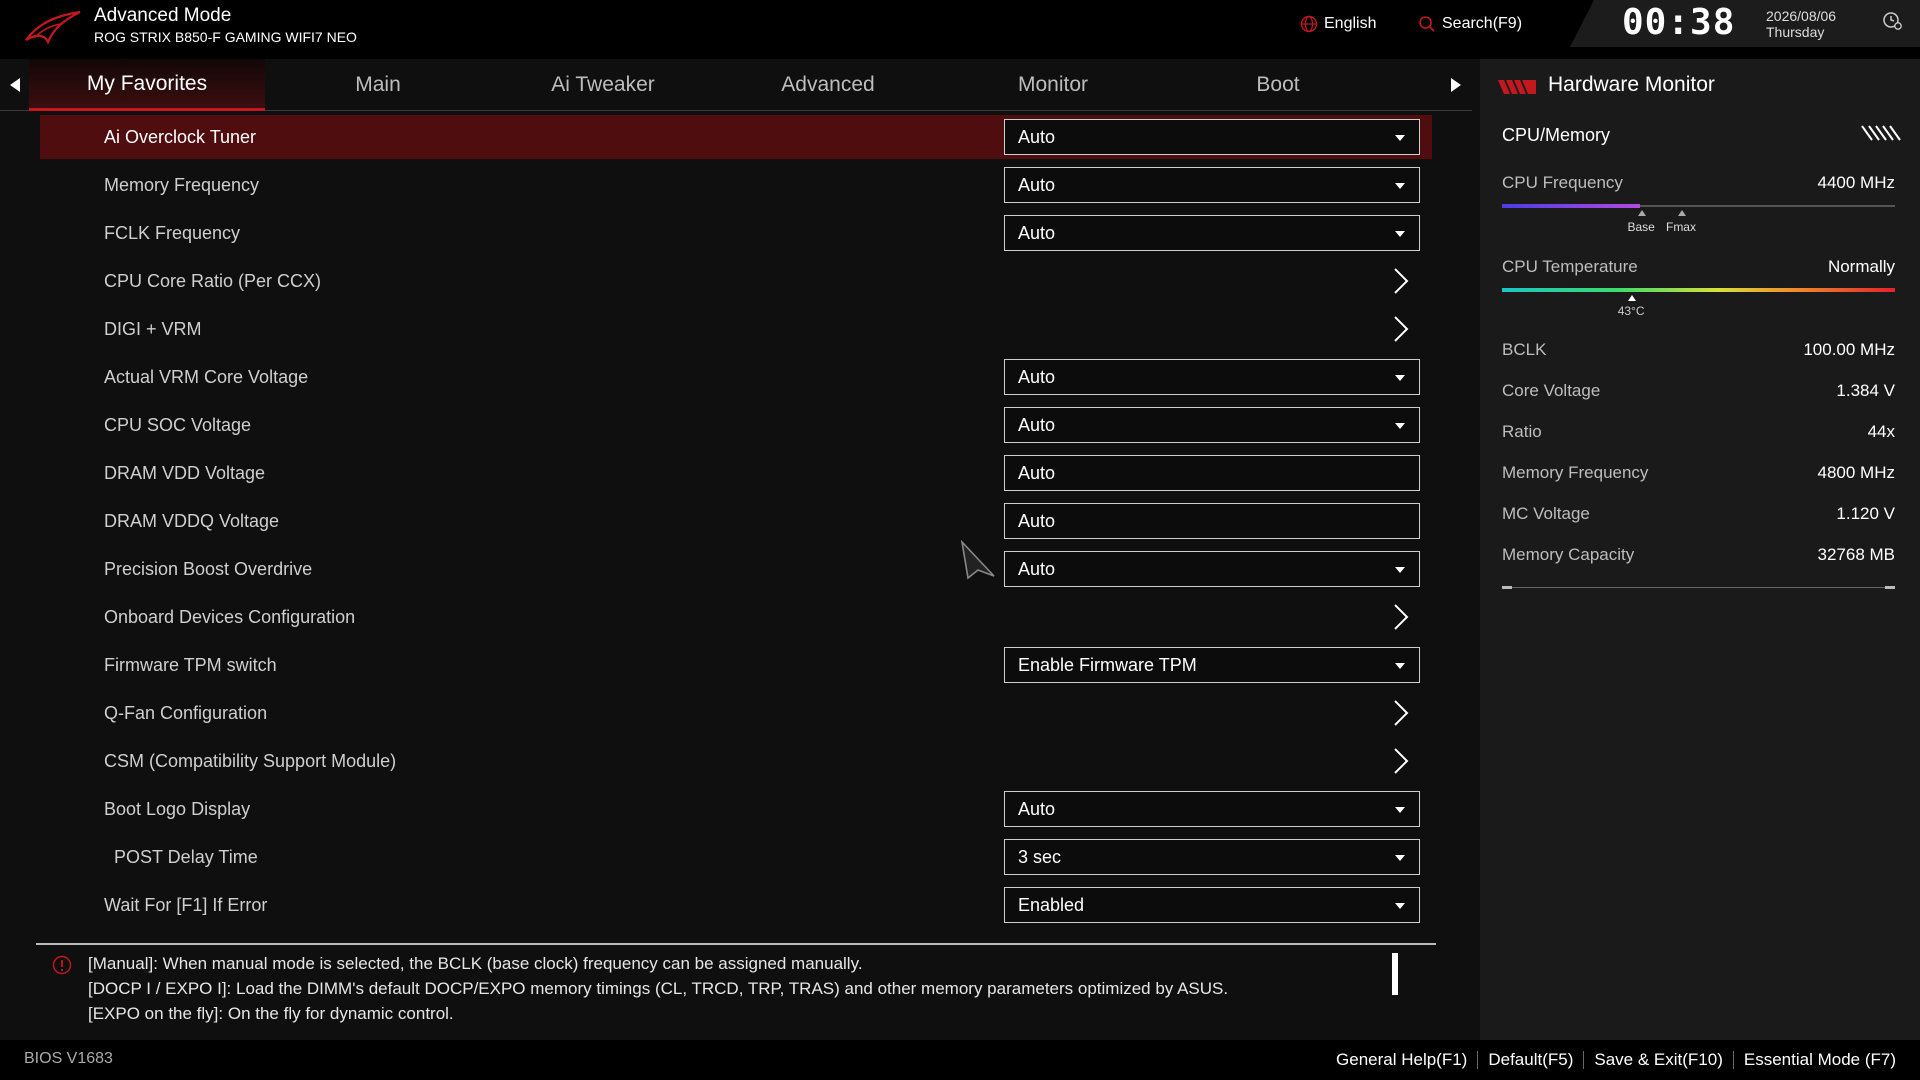  I want to click on cpu-temperature-gradient, so click(1698, 290).